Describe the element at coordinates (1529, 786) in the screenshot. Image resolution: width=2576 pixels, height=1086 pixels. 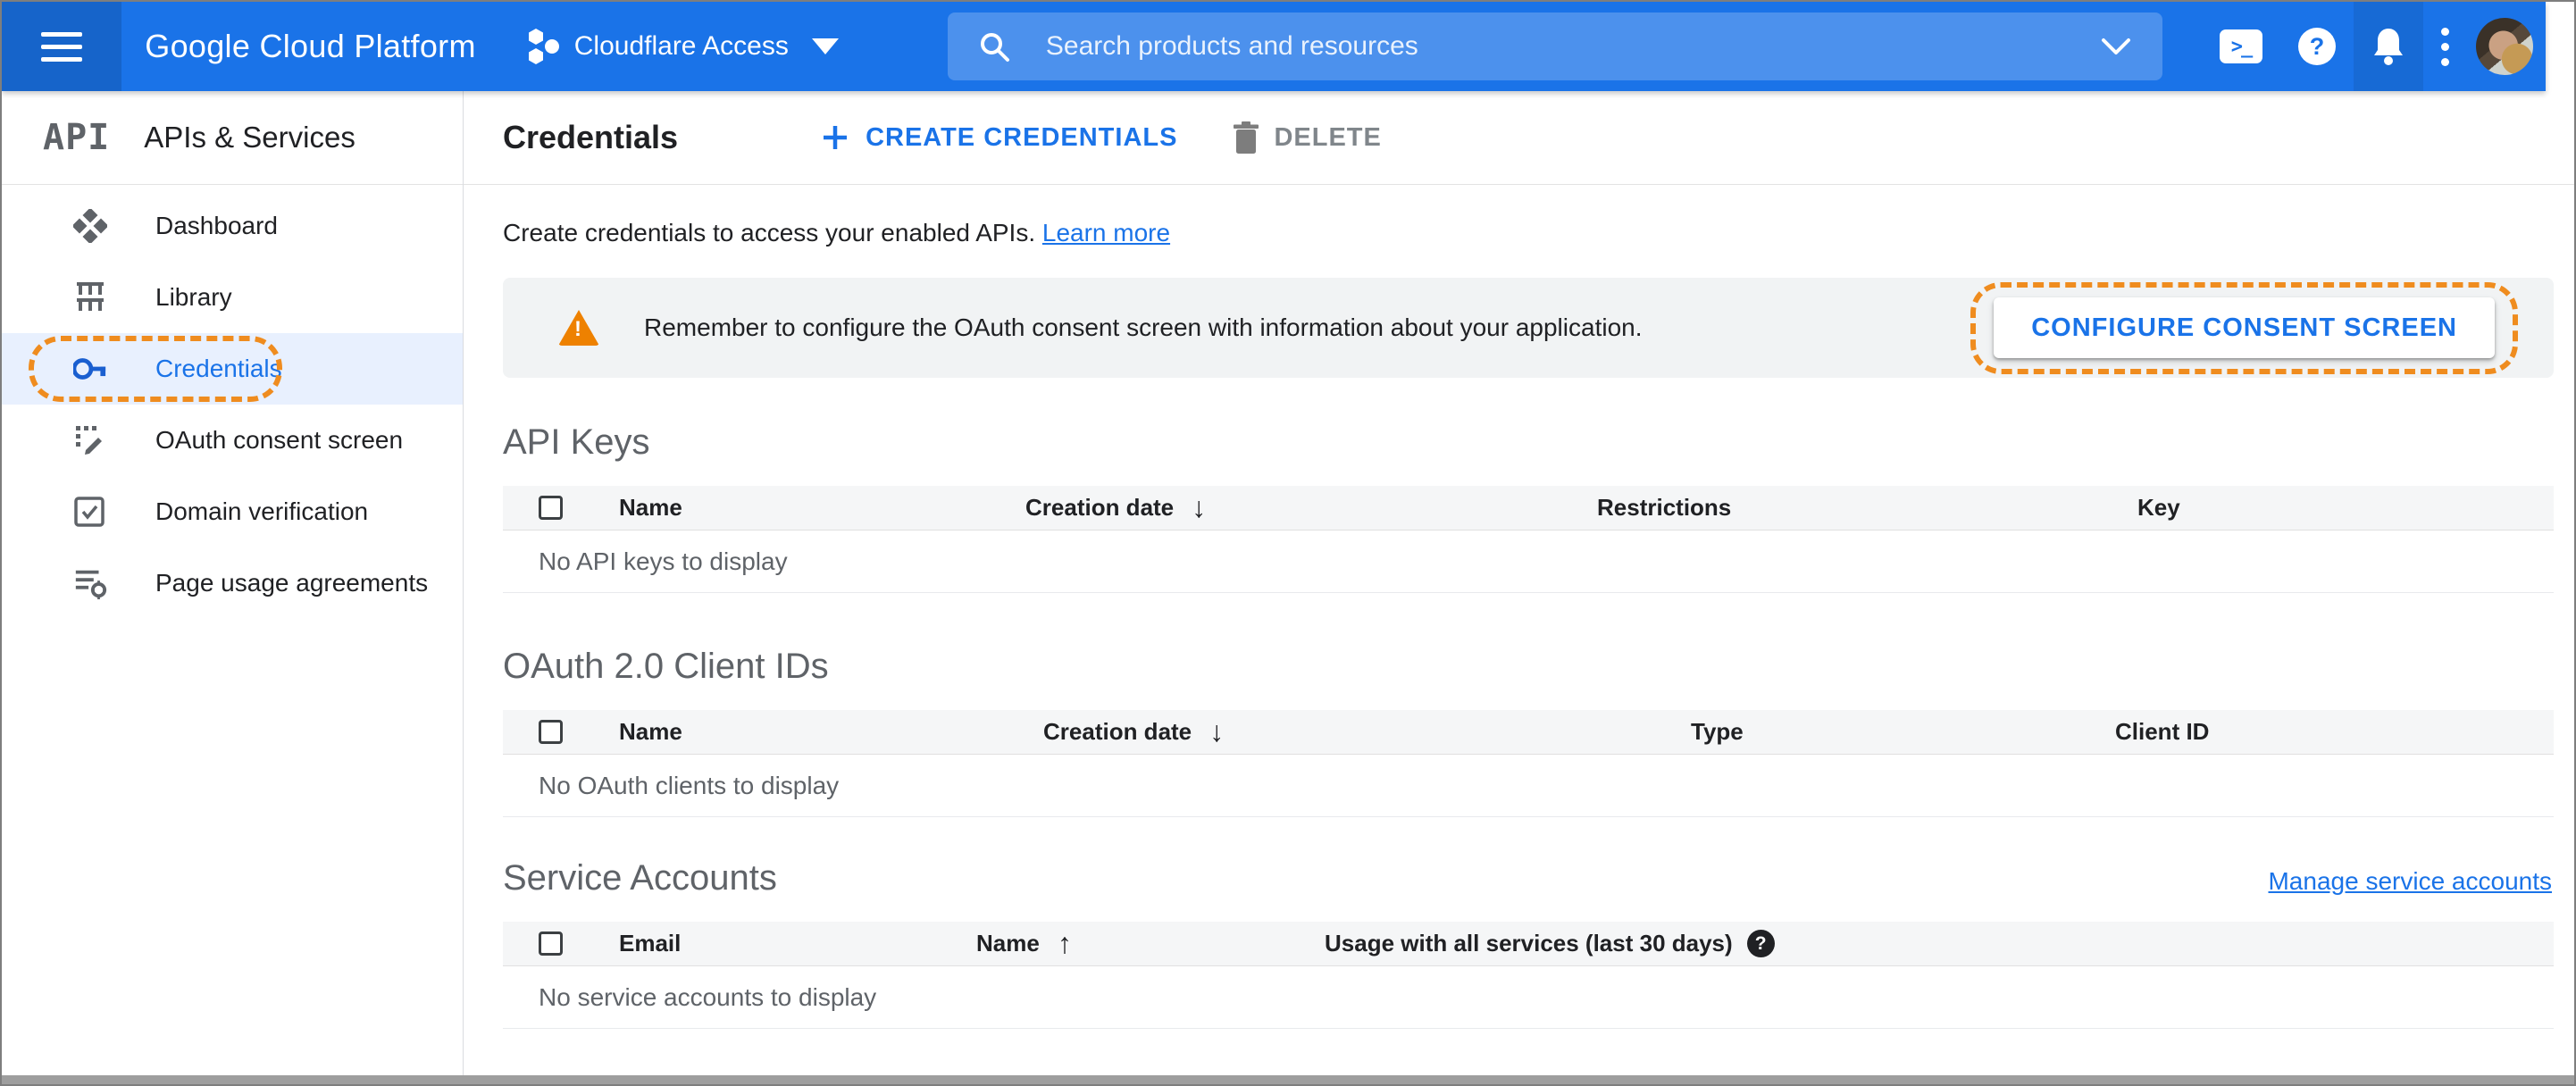
I see `oauth-clients-empty-state: No OAuth clients to display` at that location.